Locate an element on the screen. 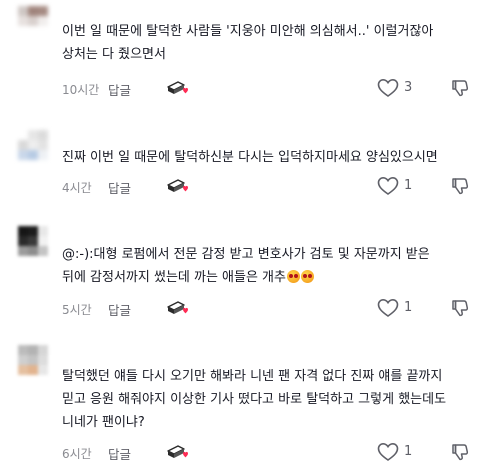 Image resolution: width=480 pixels, height=464 pixels. comment-actions: 10시간 답글 3 is located at coordinates (267, 89).